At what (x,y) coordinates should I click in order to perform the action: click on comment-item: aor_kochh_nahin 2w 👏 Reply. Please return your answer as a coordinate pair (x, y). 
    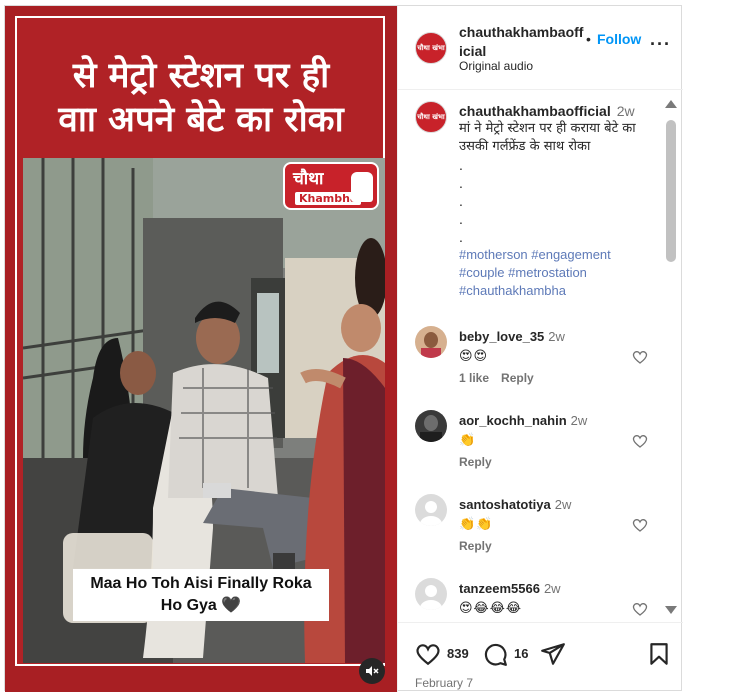
    Looking at the image, I should click on (540, 450).